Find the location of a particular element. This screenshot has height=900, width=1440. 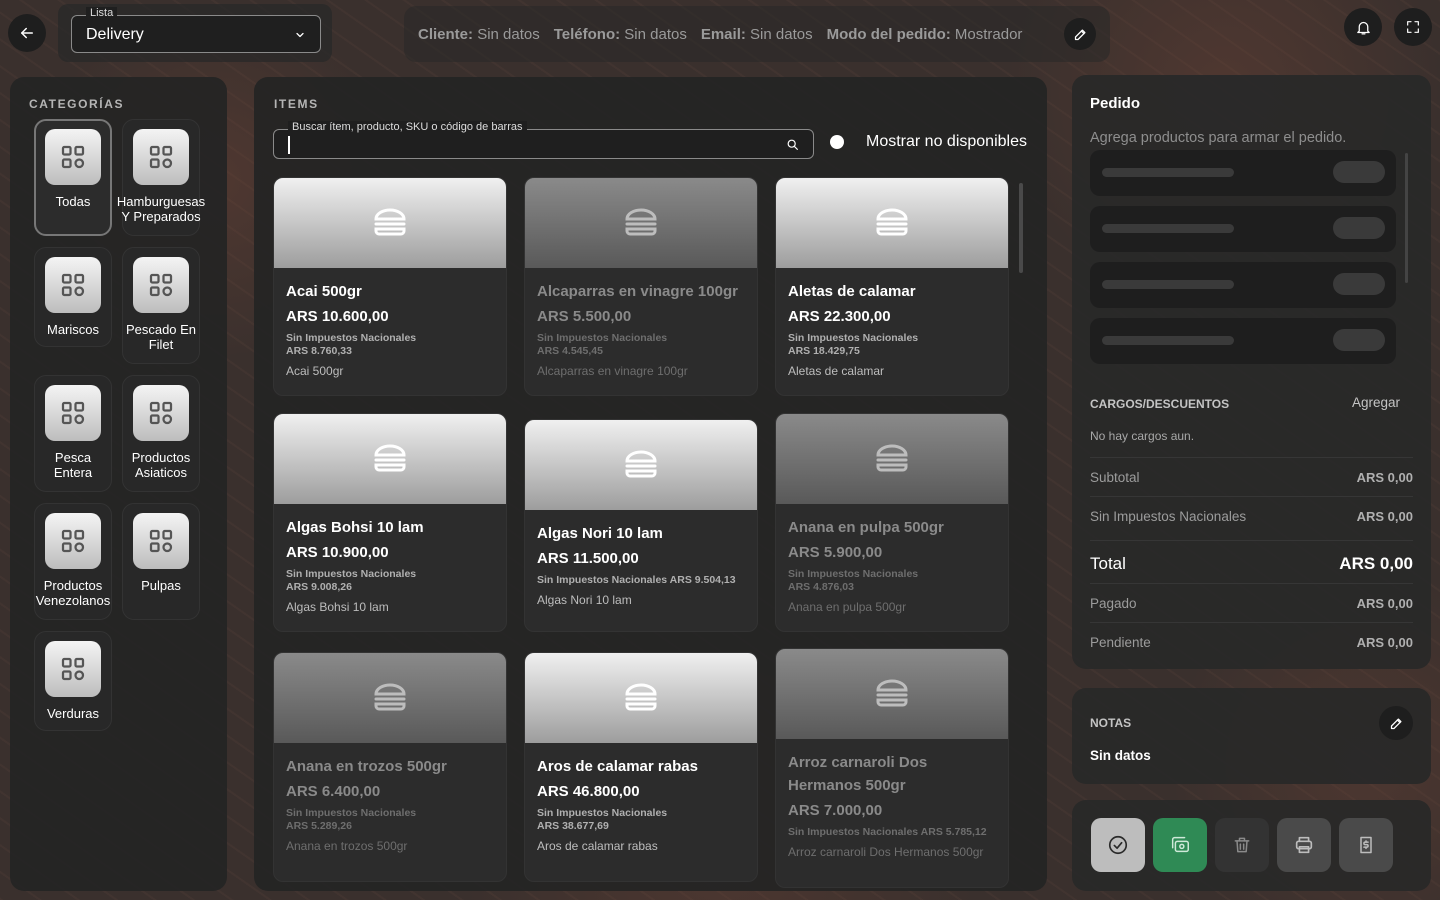

category-todas: Todas is located at coordinates (73, 177).